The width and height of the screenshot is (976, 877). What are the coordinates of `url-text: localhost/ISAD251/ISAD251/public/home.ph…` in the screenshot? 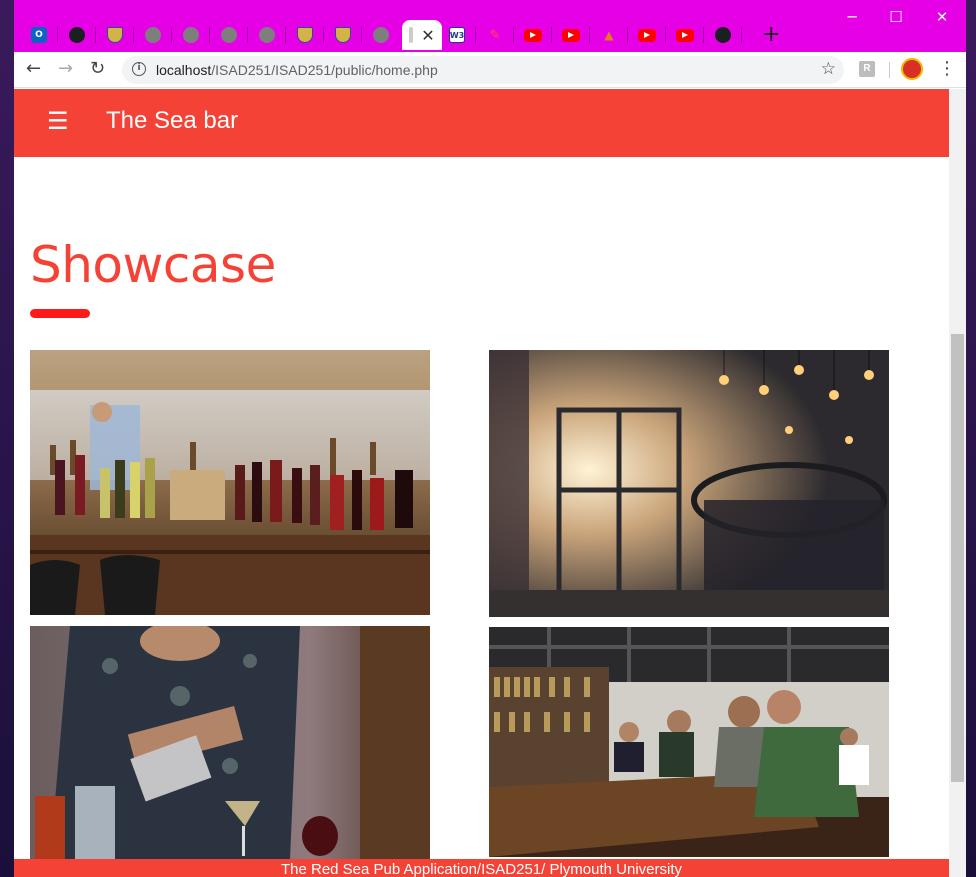 It's located at (297, 70).